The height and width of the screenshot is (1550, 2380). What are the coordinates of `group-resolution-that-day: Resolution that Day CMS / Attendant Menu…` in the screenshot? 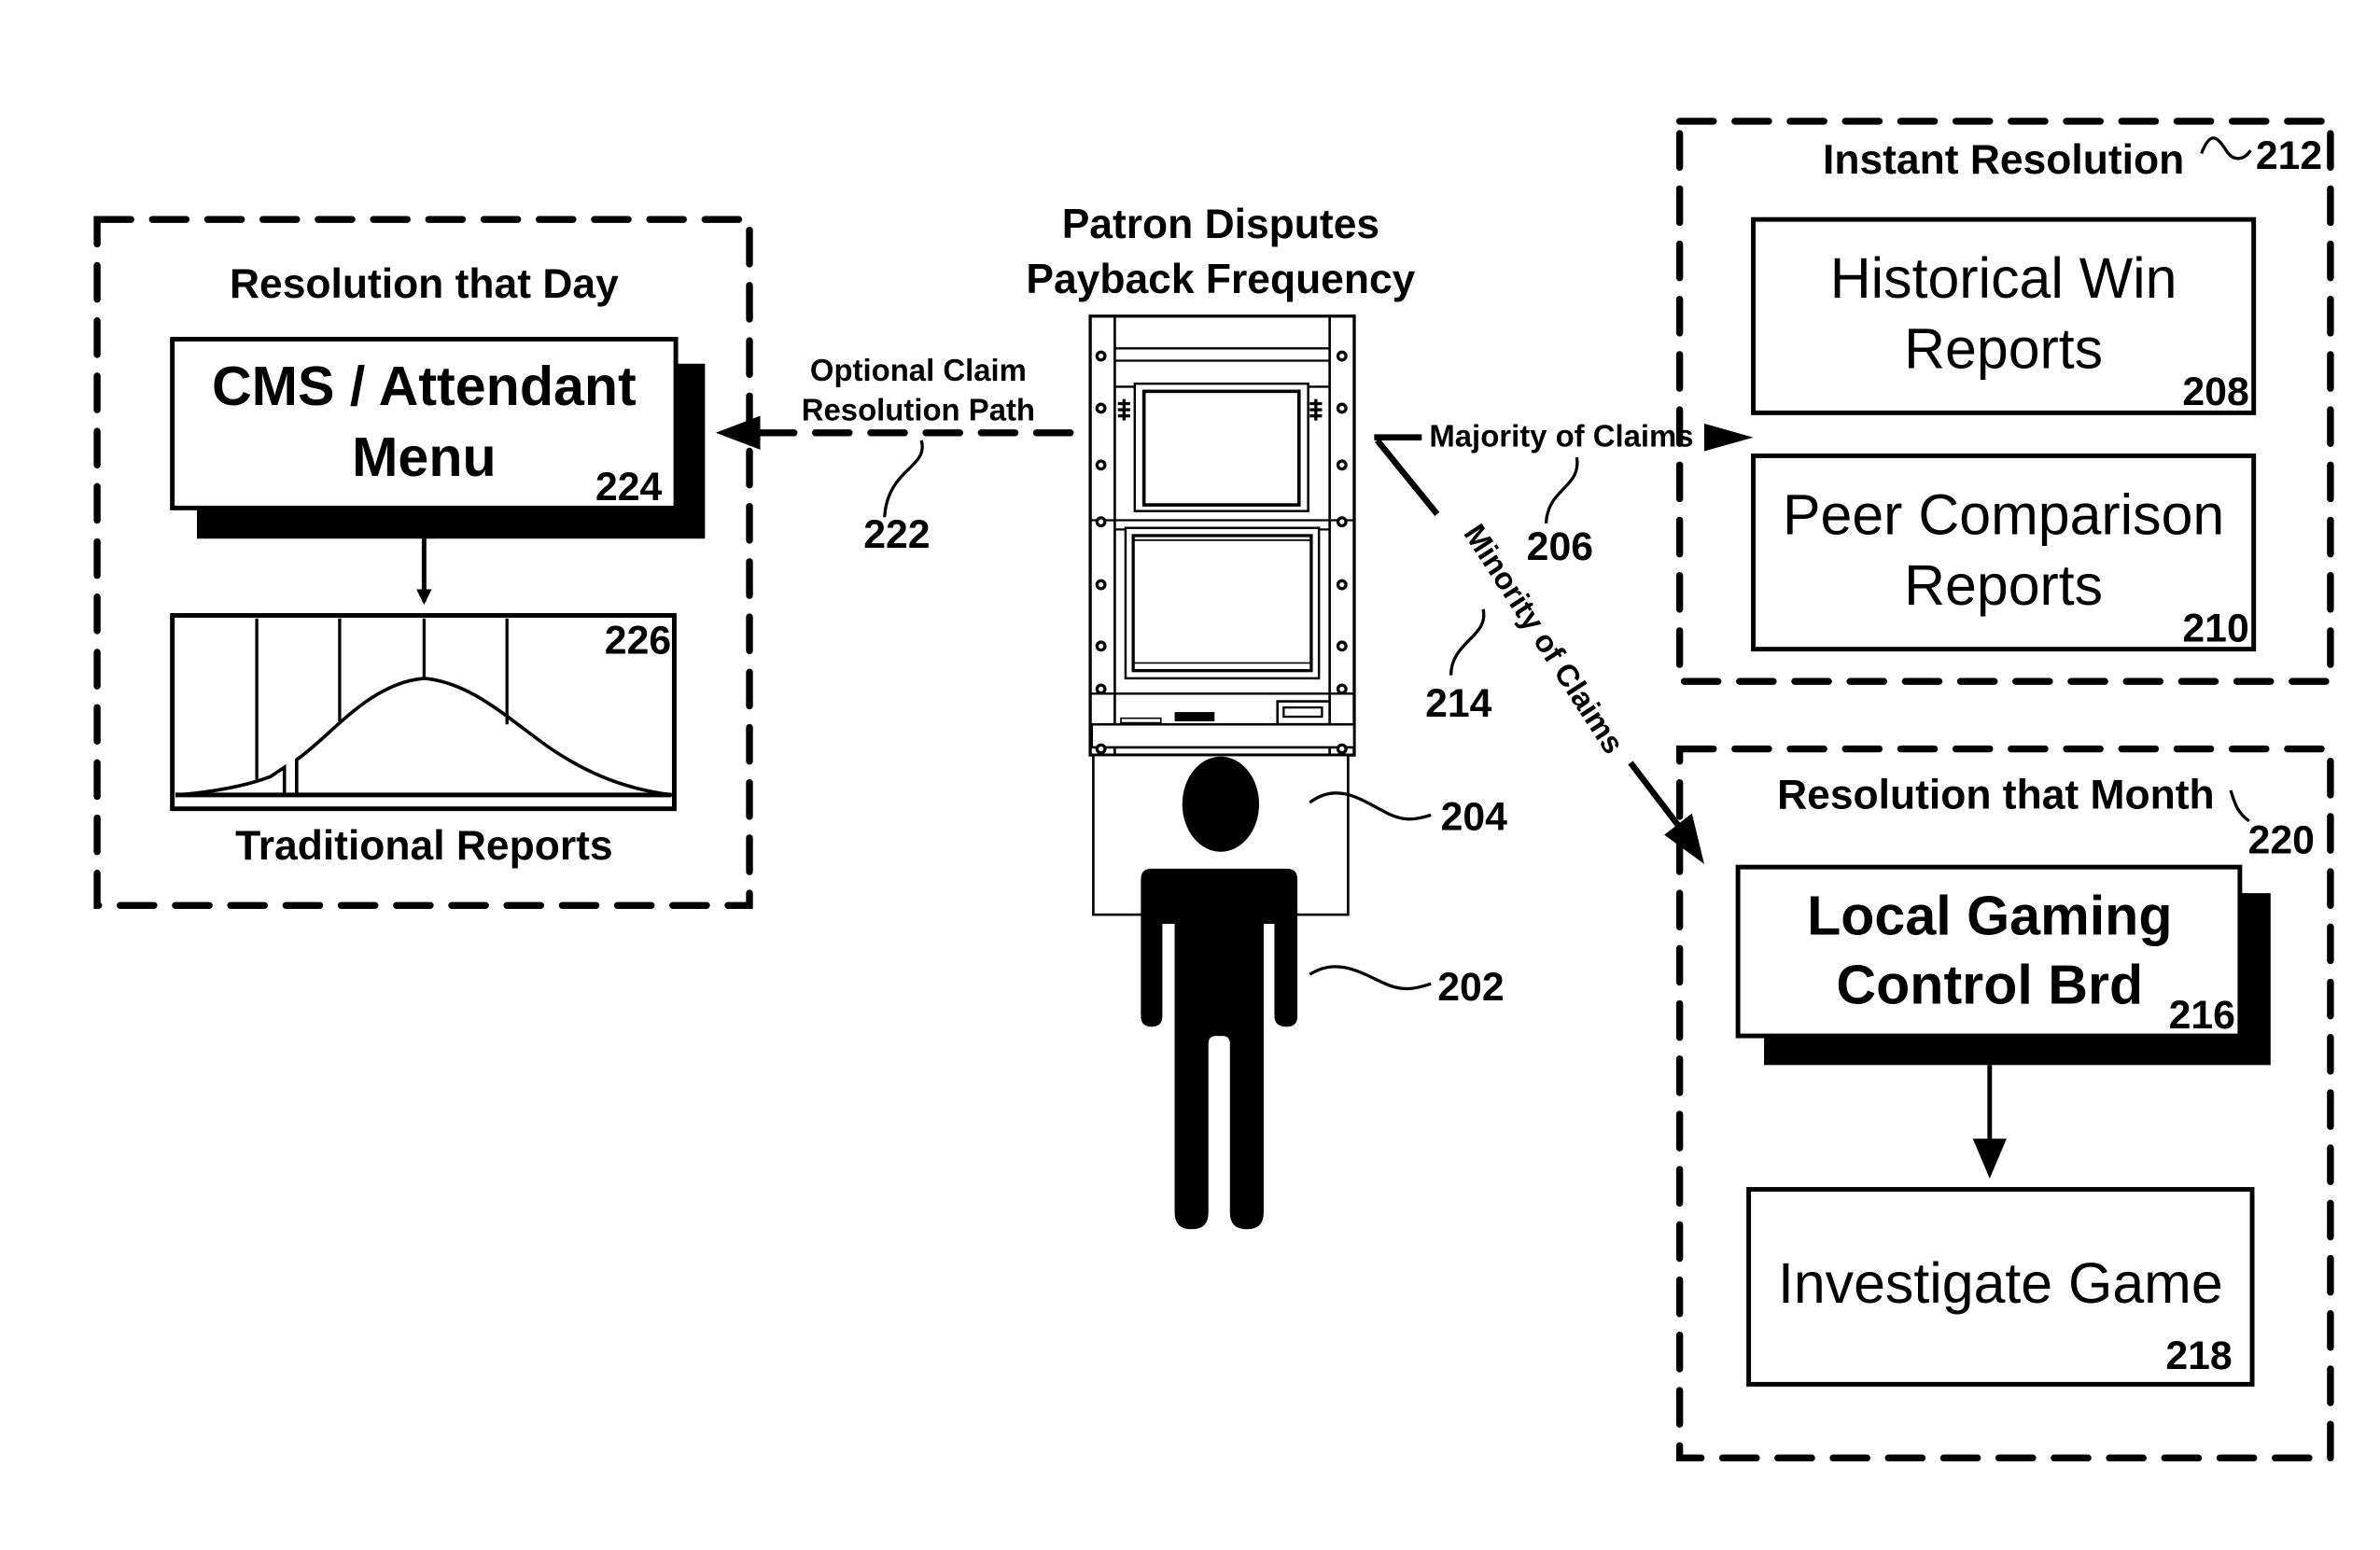 It's located at (423, 562).